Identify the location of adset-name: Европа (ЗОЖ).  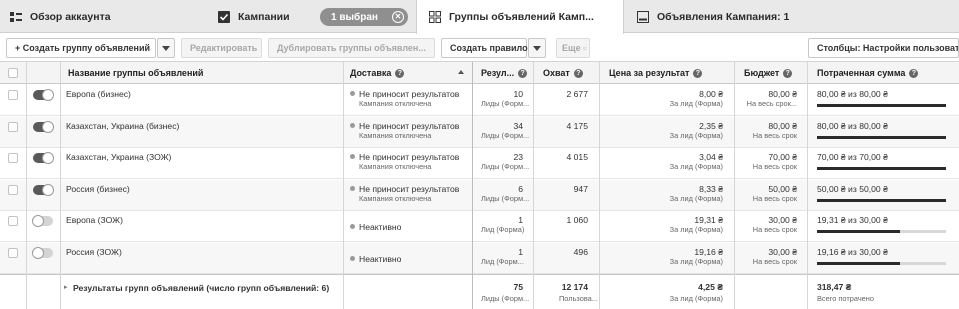
(94, 220).